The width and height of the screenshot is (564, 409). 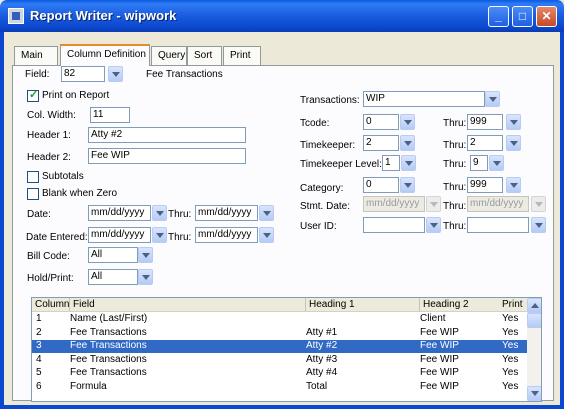 What do you see at coordinates (363, 305) in the screenshot?
I see `grid-header-heading1: Heading 1` at bounding box center [363, 305].